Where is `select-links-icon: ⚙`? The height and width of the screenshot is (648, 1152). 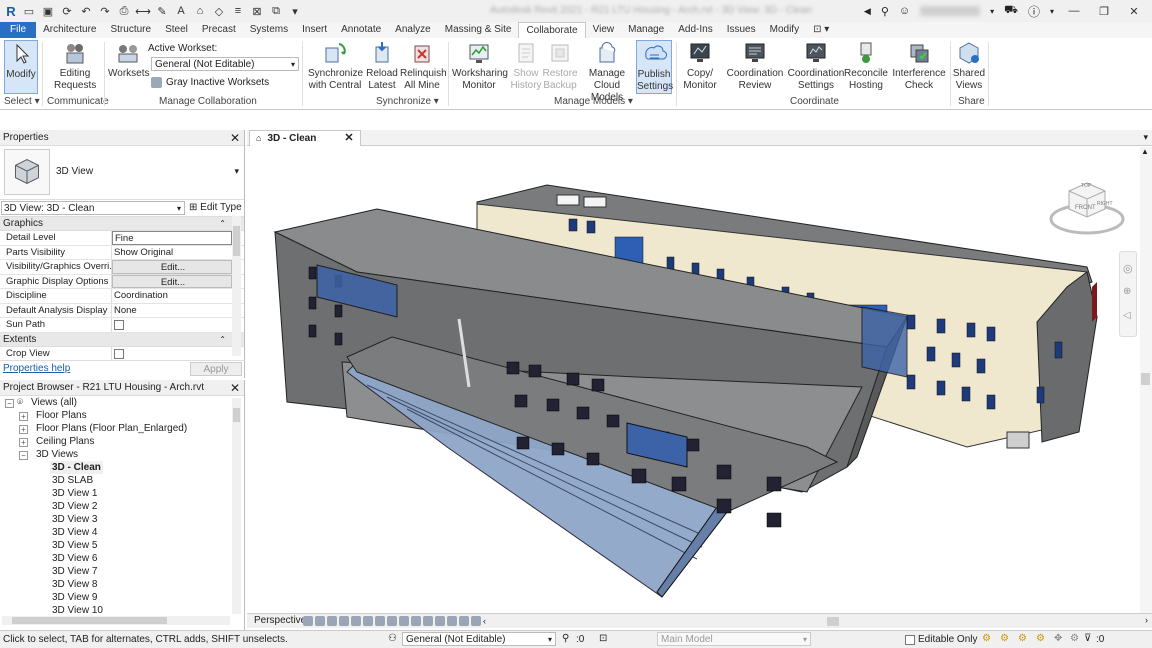
select-links-icon: ⚙ is located at coordinates (986, 638).